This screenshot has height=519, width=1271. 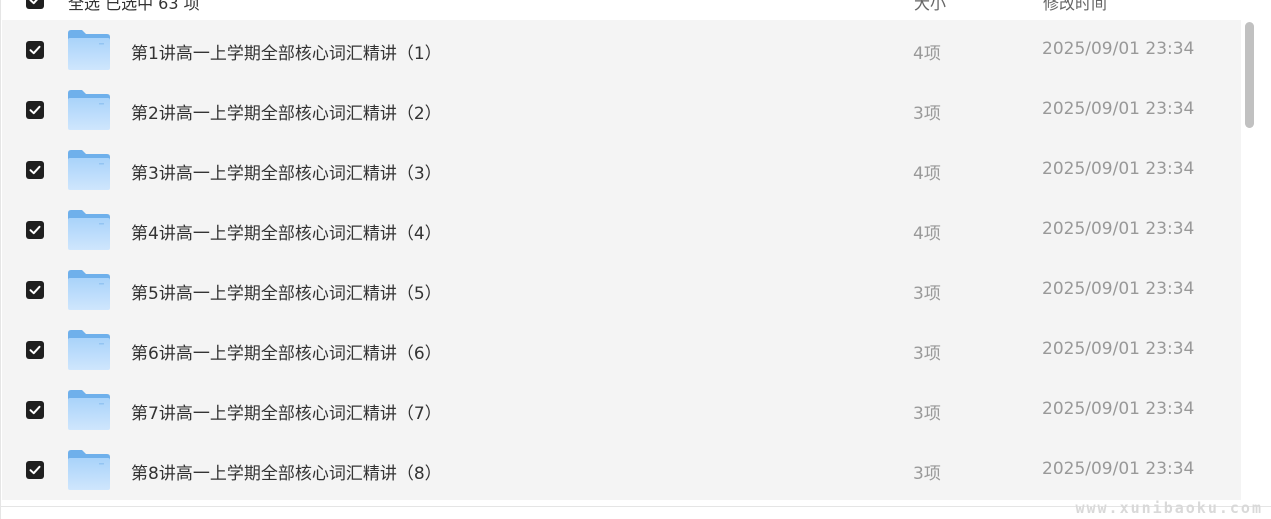 What do you see at coordinates (621, 10) in the screenshot?
I see `list-header: 全选 已选中 63 项 大小 修改时间` at bounding box center [621, 10].